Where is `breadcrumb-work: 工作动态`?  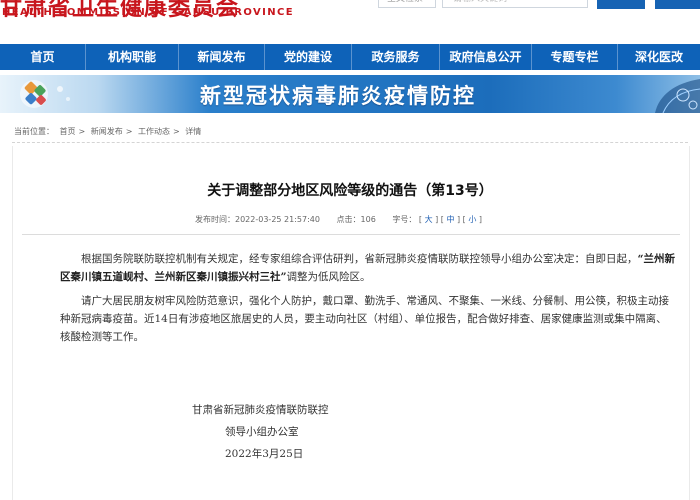 breadcrumb-work: 工作动态 is located at coordinates (154, 131).